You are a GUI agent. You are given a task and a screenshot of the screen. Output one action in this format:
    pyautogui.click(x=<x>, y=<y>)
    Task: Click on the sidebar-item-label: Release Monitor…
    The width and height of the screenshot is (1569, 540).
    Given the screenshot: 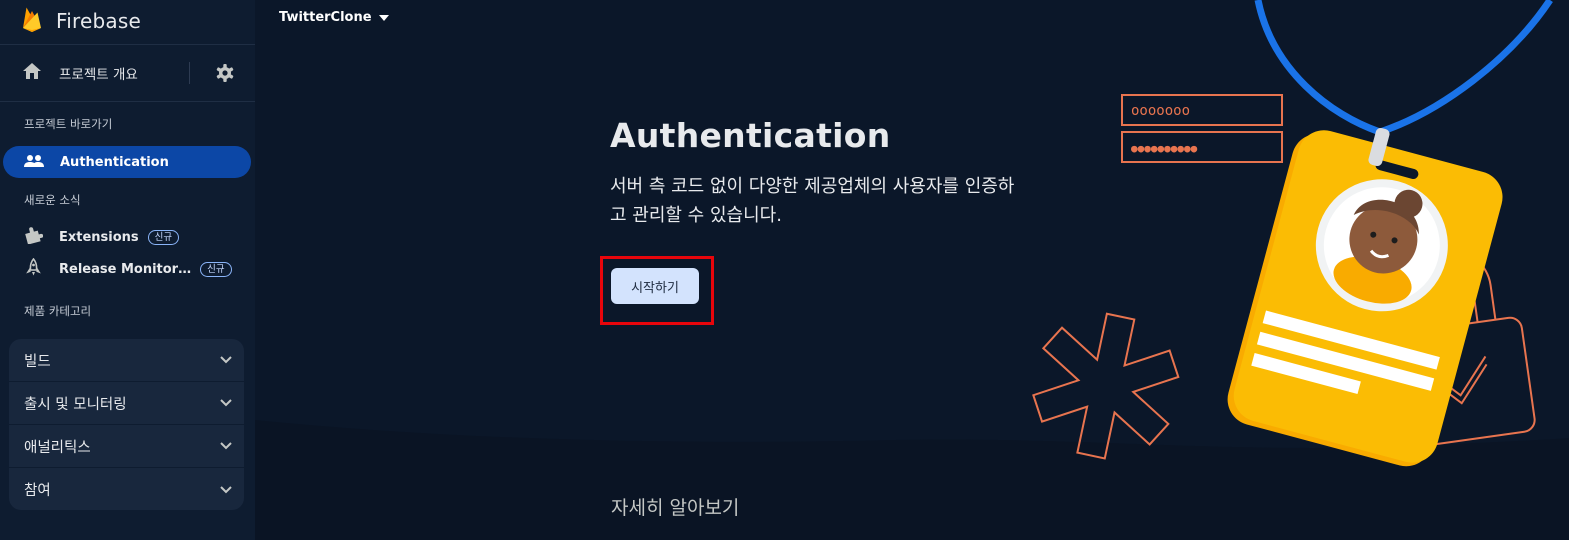 What is the action you would take?
    pyautogui.click(x=125, y=269)
    